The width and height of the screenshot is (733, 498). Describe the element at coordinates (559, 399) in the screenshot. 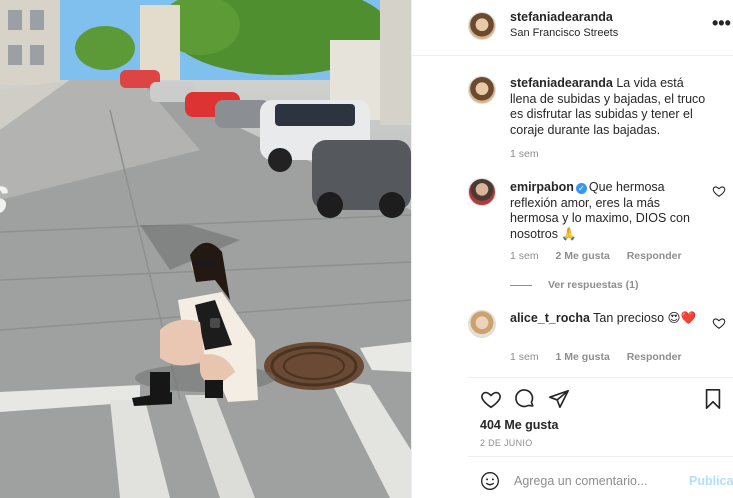

I see `share-icon` at that location.